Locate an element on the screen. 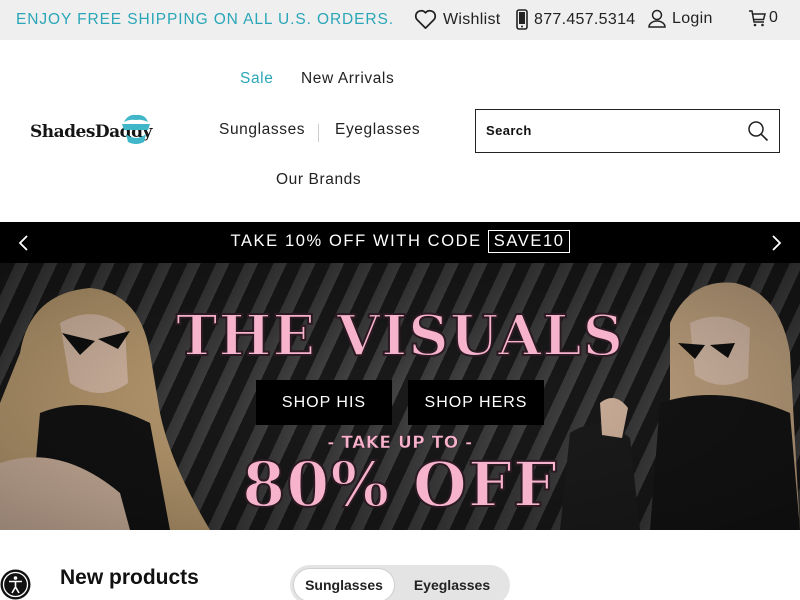 Image resolution: width=800 pixels, height=600 pixels. phone-link: 877.457.5314 is located at coordinates (575, 19).